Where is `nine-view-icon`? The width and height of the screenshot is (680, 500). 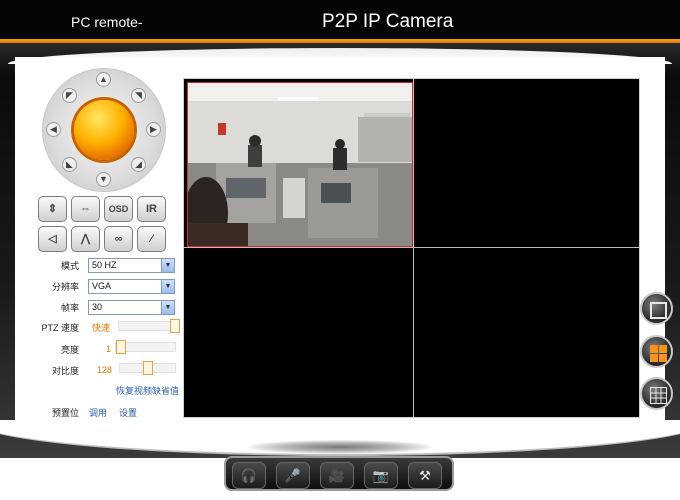
nine-view-icon is located at coordinates (658, 395).